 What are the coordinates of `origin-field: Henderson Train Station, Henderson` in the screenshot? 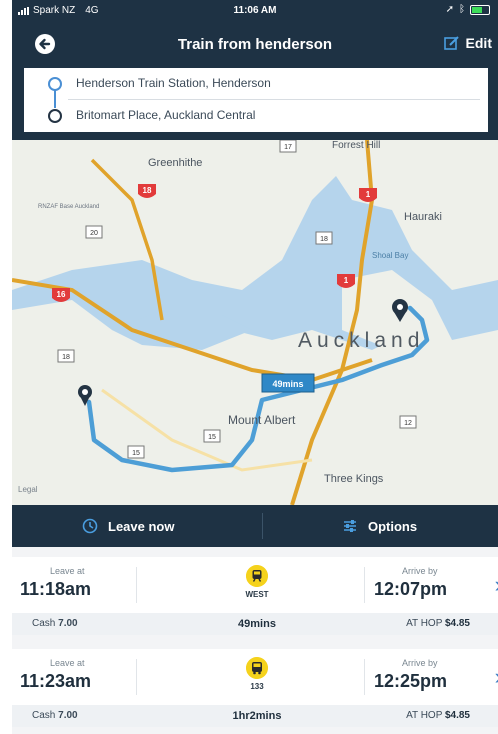 It's located at (173, 83).